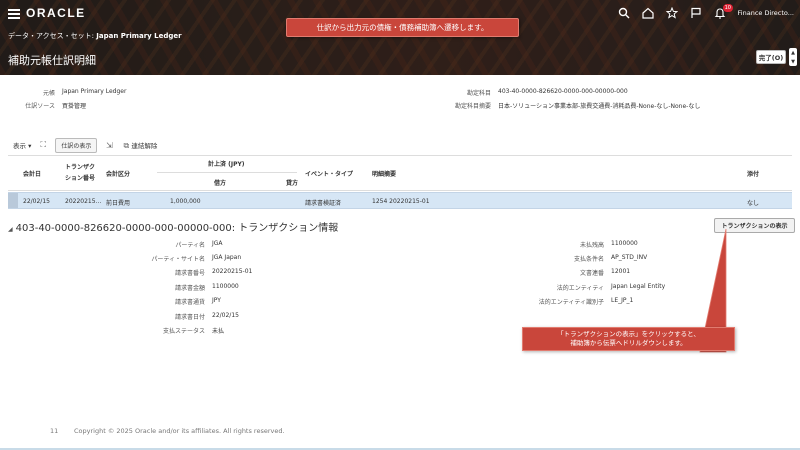  Describe the element at coordinates (185, 201) in the screenshot. I see `cell-debit: 1,000,000` at that location.